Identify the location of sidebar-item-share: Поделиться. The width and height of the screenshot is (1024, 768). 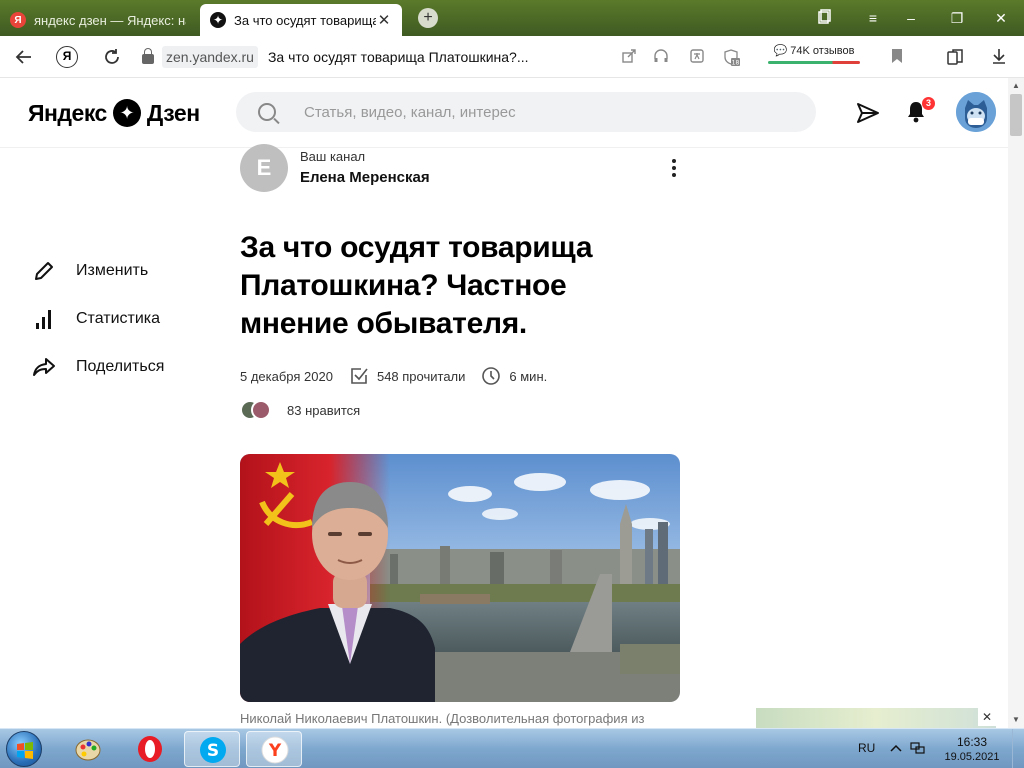
(98, 367).